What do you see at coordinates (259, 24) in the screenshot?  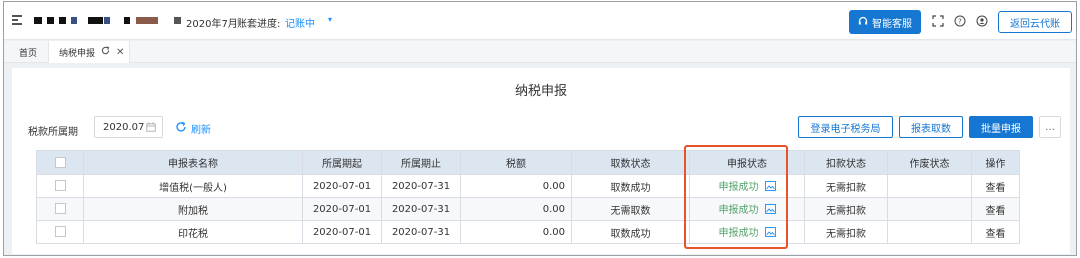 I see `progress-label: 账套进度:` at bounding box center [259, 24].